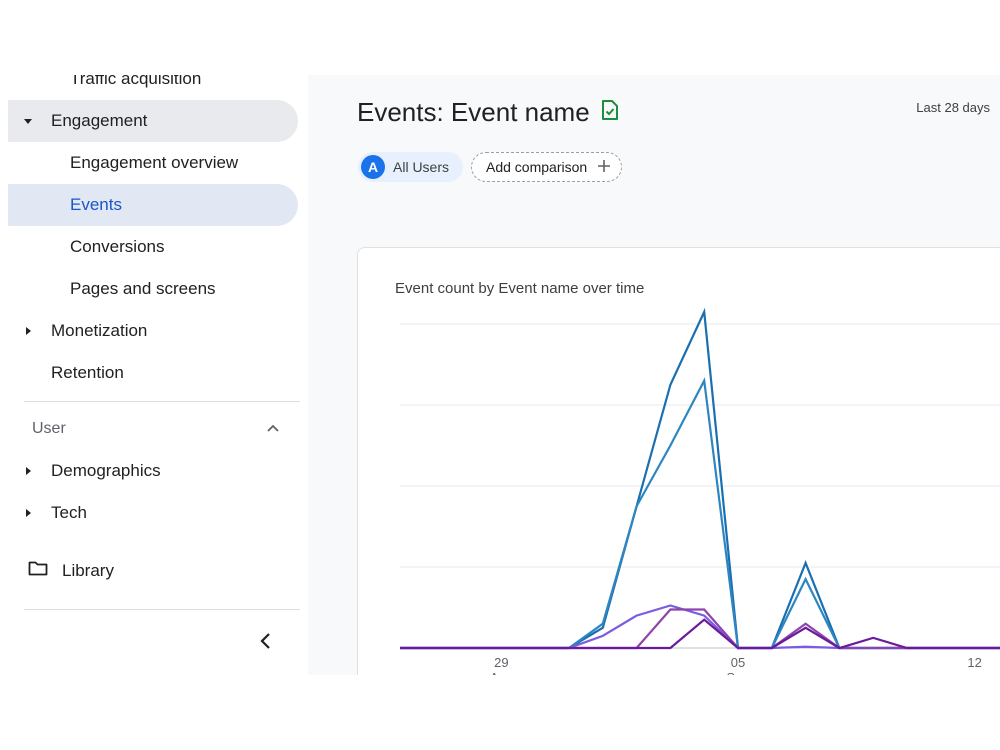 The width and height of the screenshot is (1000, 750). What do you see at coordinates (266, 641) in the screenshot?
I see `collapse-sidebar-icon` at bounding box center [266, 641].